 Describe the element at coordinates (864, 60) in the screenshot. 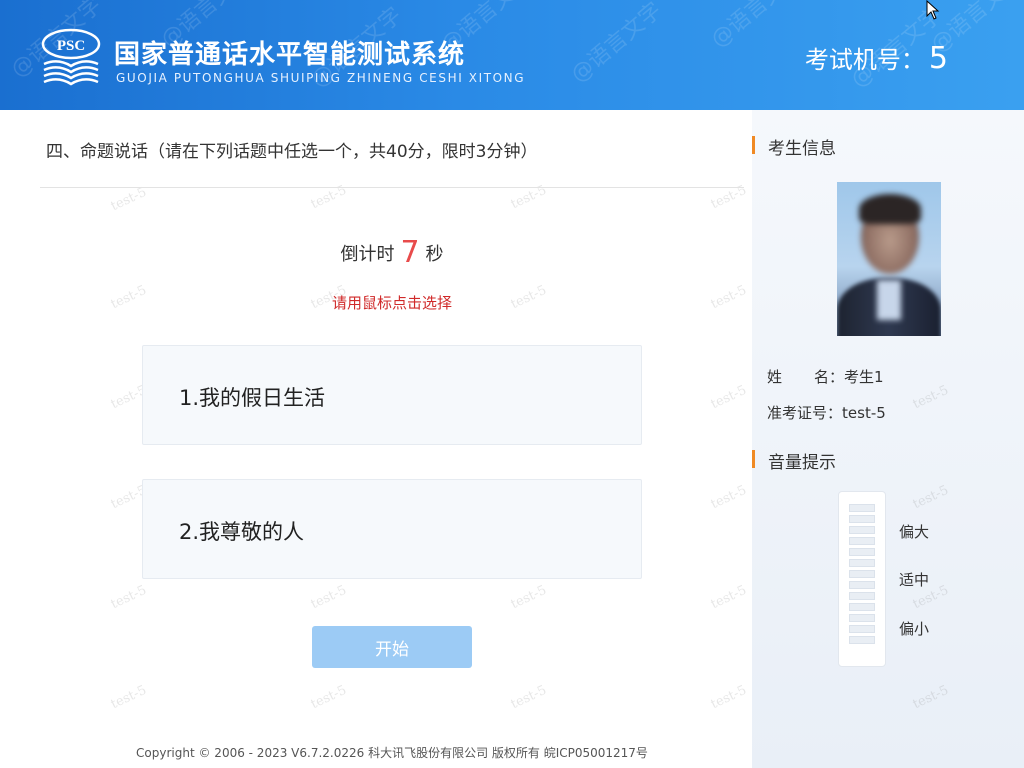

I see `exam-no-label: 考试机号：` at that location.